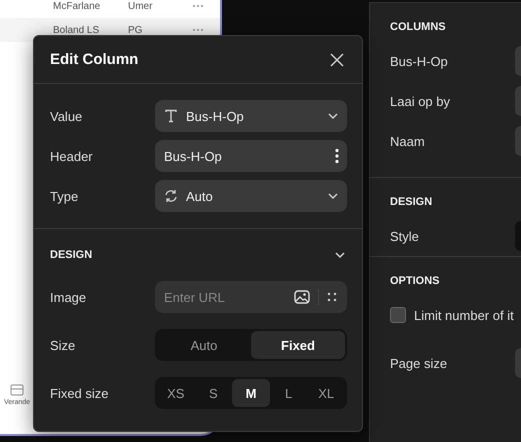 This screenshot has height=442, width=521. Describe the element at coordinates (419, 363) in the screenshot. I see `field-label: Page size` at that location.